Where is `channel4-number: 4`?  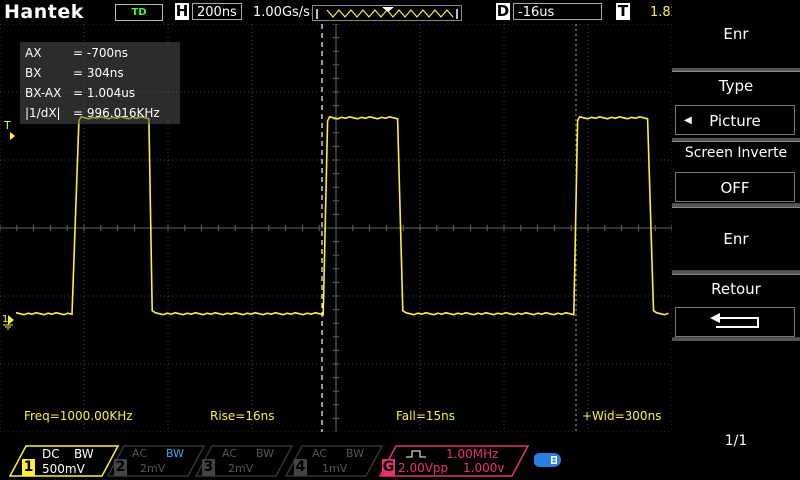
channel4-number: 4 is located at coordinates (300, 467).